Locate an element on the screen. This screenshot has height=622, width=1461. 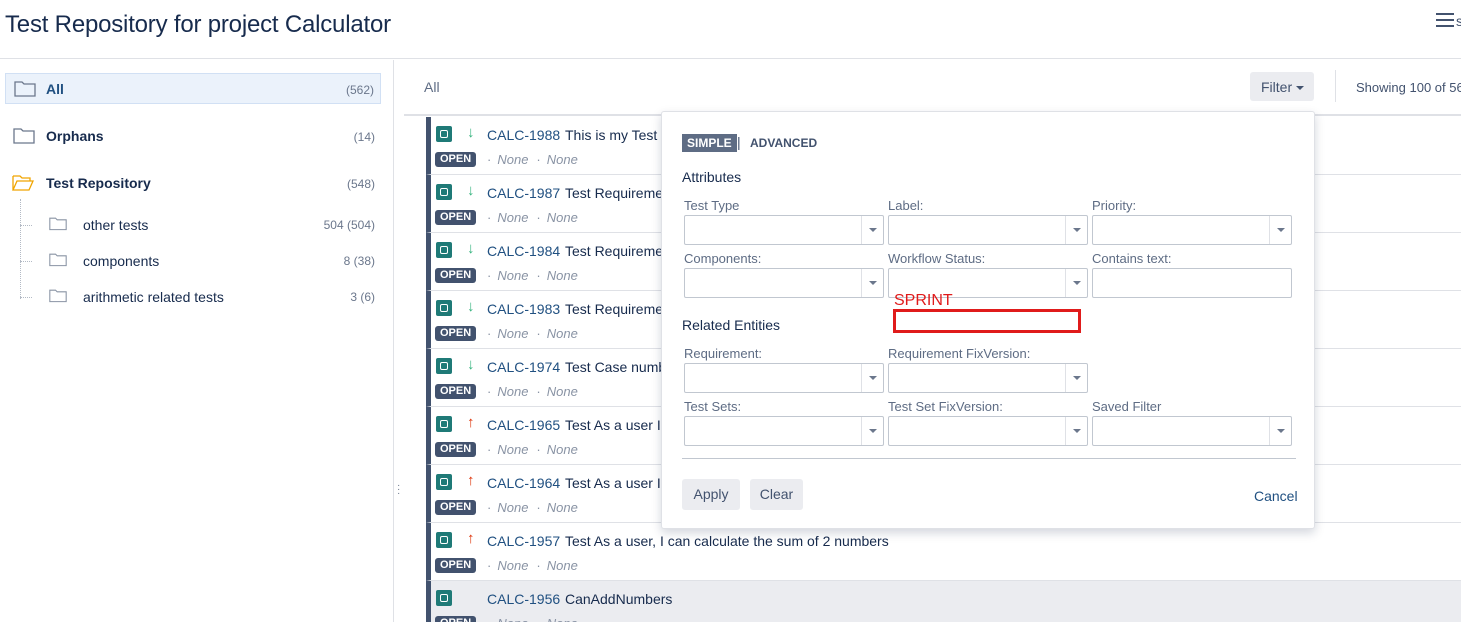
tree-item-all: All (562) is located at coordinates (193, 88).